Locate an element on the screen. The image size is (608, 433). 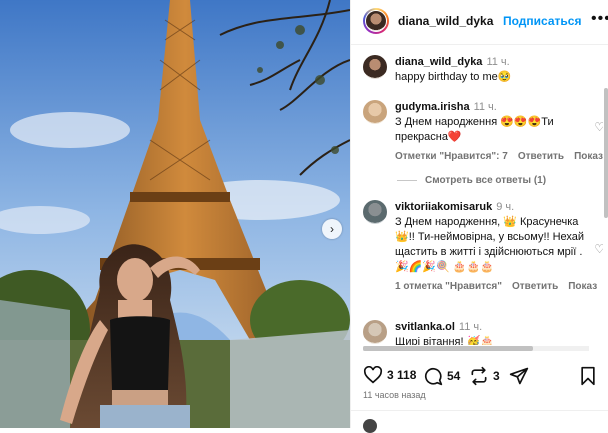
comment-author: svitlanka.ol is located at coordinates (425, 327).